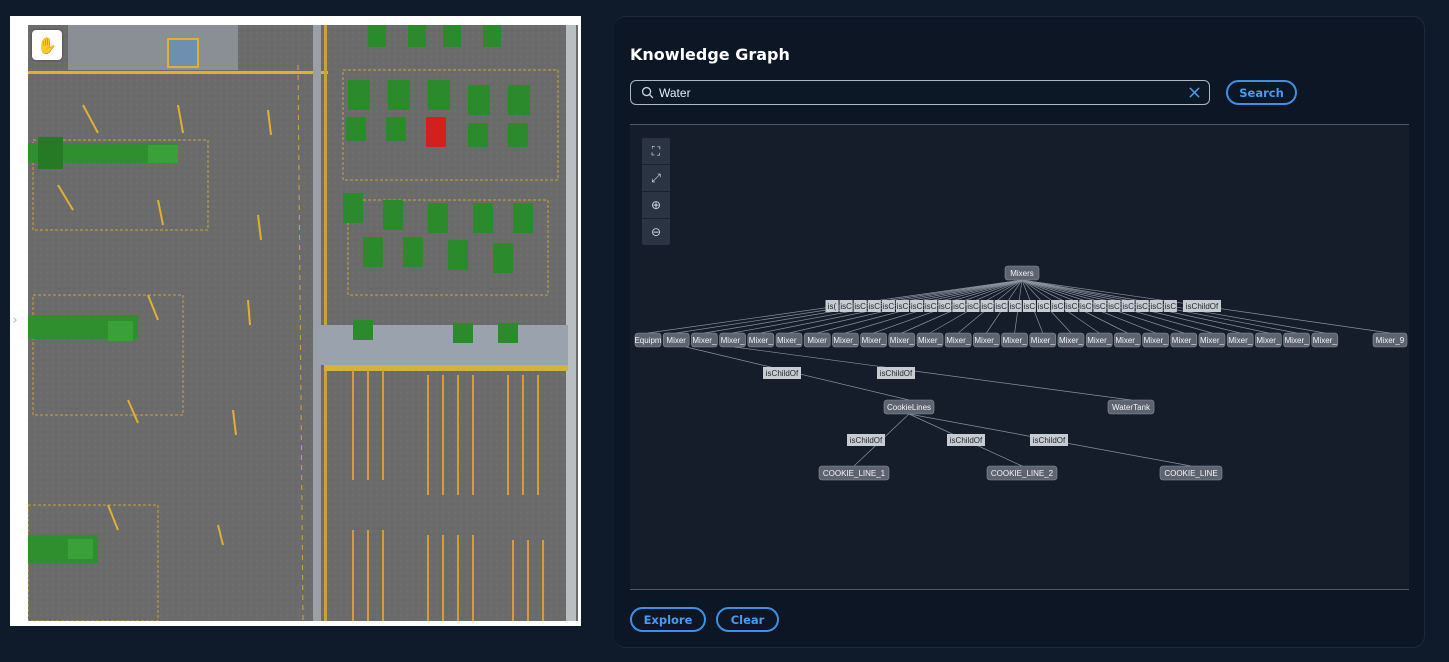 The image size is (1449, 662). What do you see at coordinates (15, 321) in the screenshot?
I see `chevron-right-icon: ›` at bounding box center [15, 321].